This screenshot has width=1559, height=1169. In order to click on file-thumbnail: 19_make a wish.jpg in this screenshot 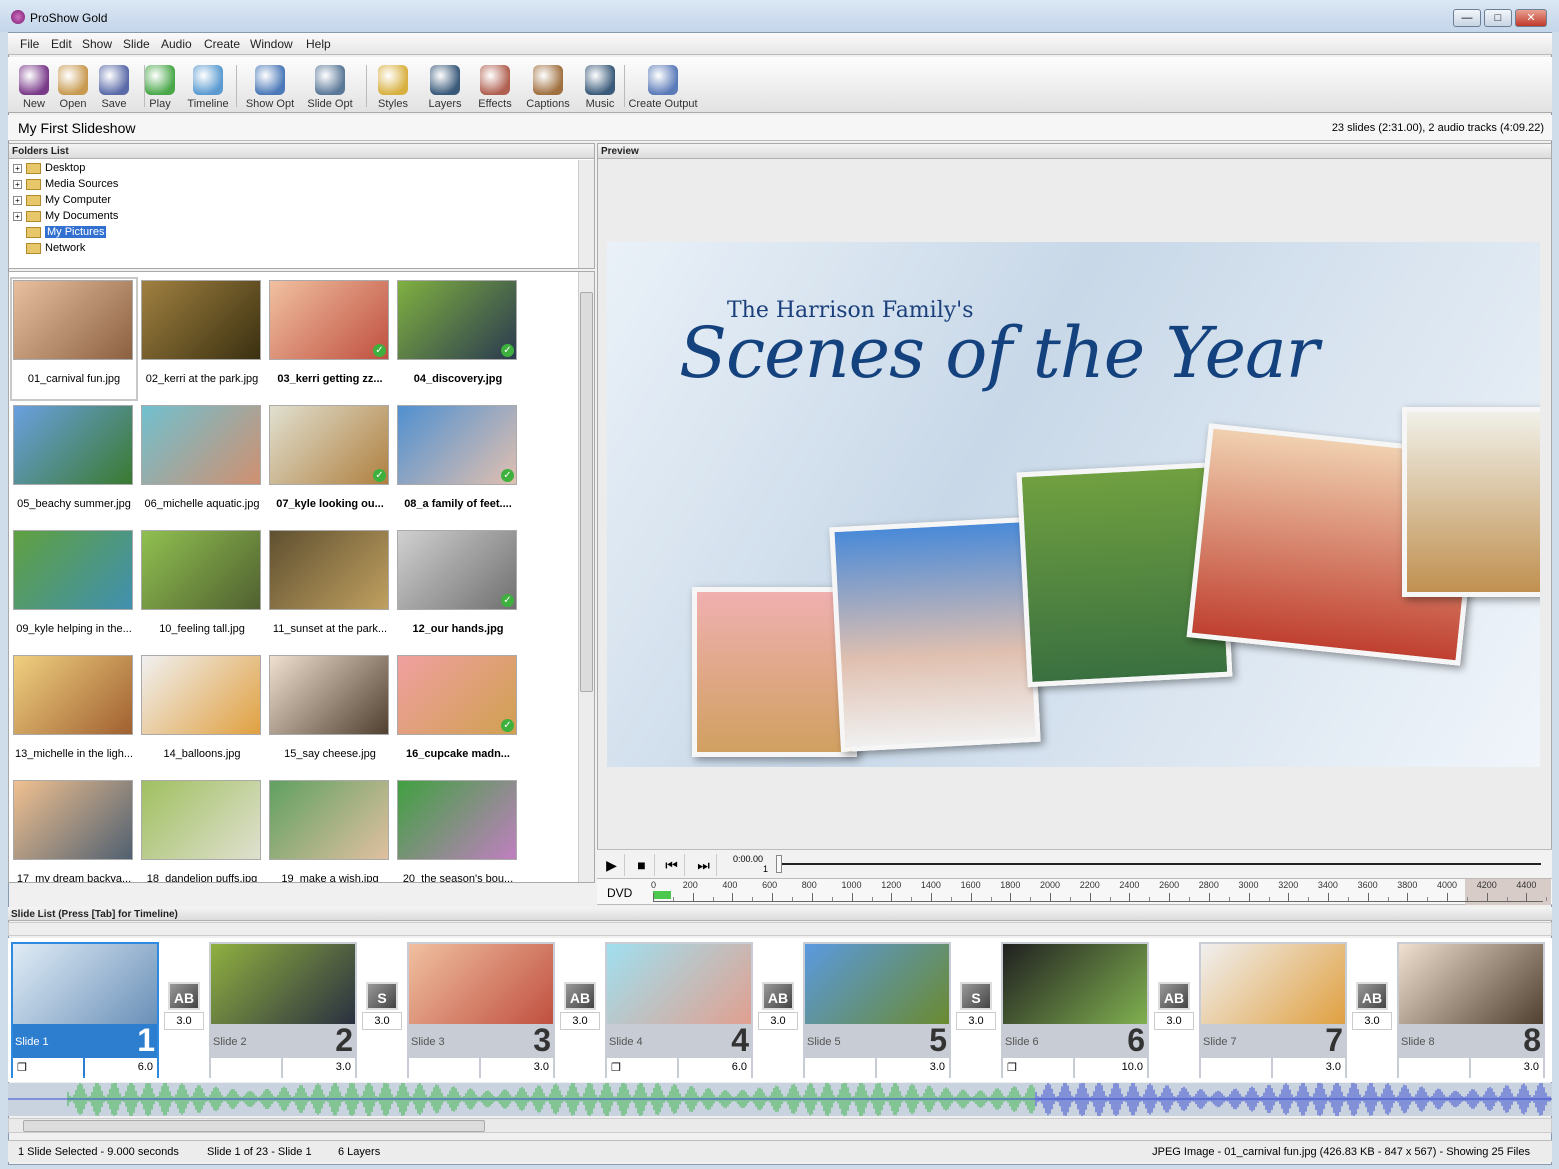, I will do `click(330, 831)`.